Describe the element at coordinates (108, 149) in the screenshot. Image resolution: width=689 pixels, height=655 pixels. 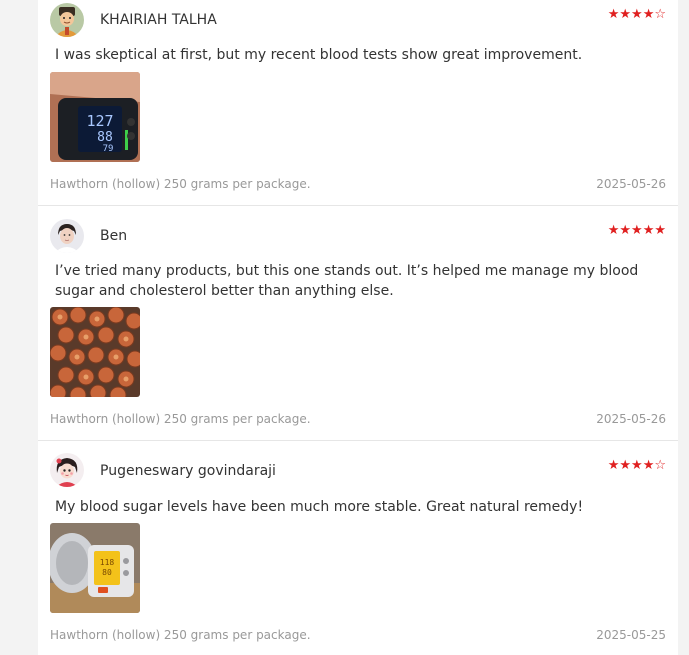
I see `svg-text: 79` at that location.